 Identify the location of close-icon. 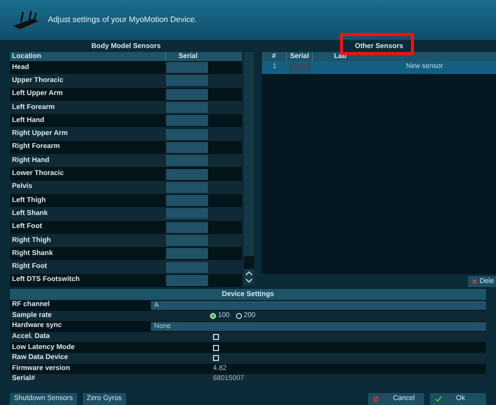
(474, 281).